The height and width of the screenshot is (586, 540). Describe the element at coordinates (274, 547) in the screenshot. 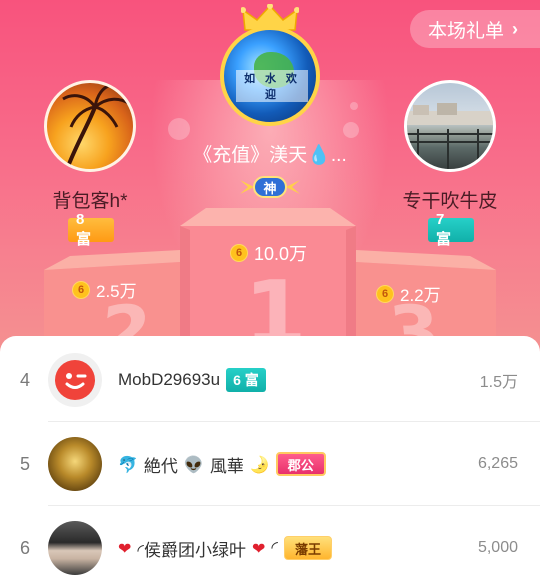

I see `user-name-part: ◜` at that location.